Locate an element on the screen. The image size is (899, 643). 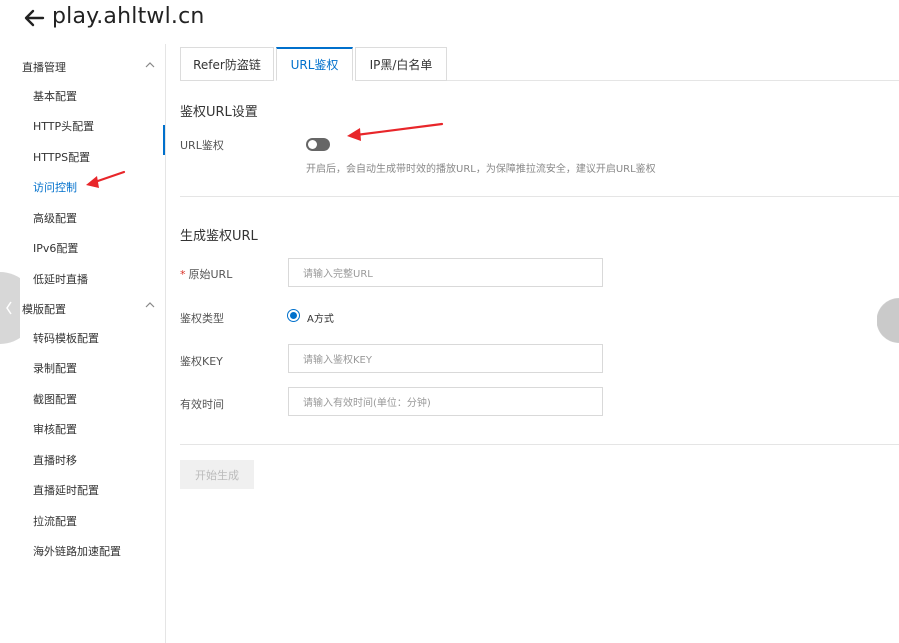
original-url-label: * 原始URL is located at coordinates (206, 274).